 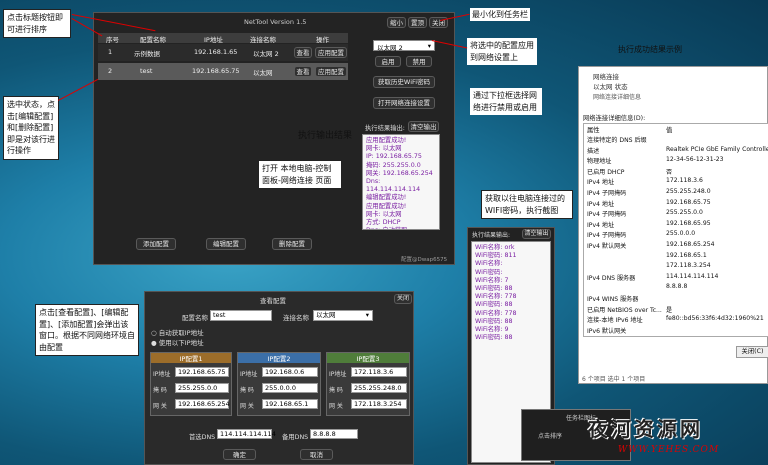 What do you see at coordinates (489, 272) in the screenshot?
I see `wifi-output-line: WiFi密码:` at bounding box center [489, 272].